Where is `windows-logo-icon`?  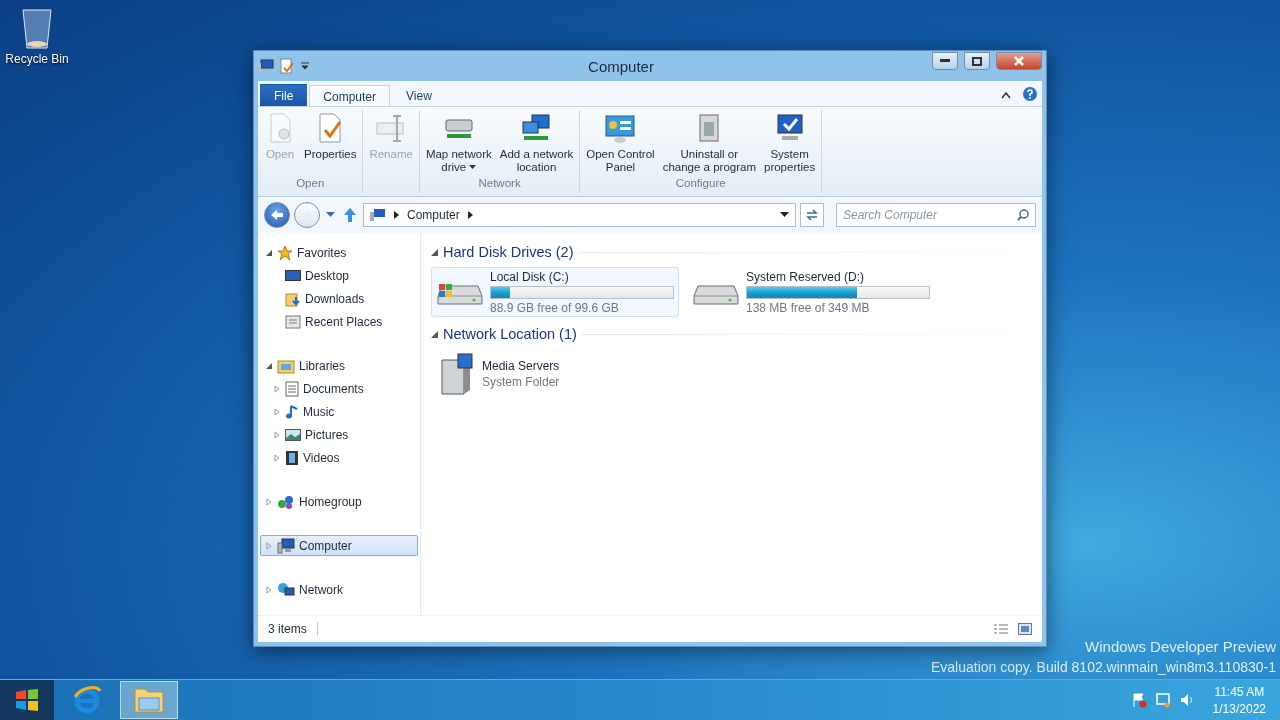
windows-logo-icon is located at coordinates (27, 700).